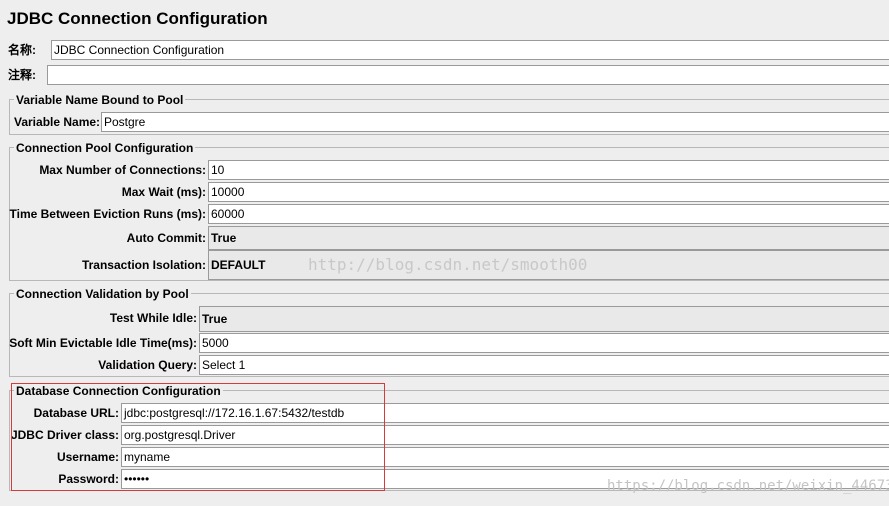 Image resolution: width=889 pixels, height=506 pixels. I want to click on eviction-runs-label: Time Between Eviction Runs (ms):, so click(107, 214).